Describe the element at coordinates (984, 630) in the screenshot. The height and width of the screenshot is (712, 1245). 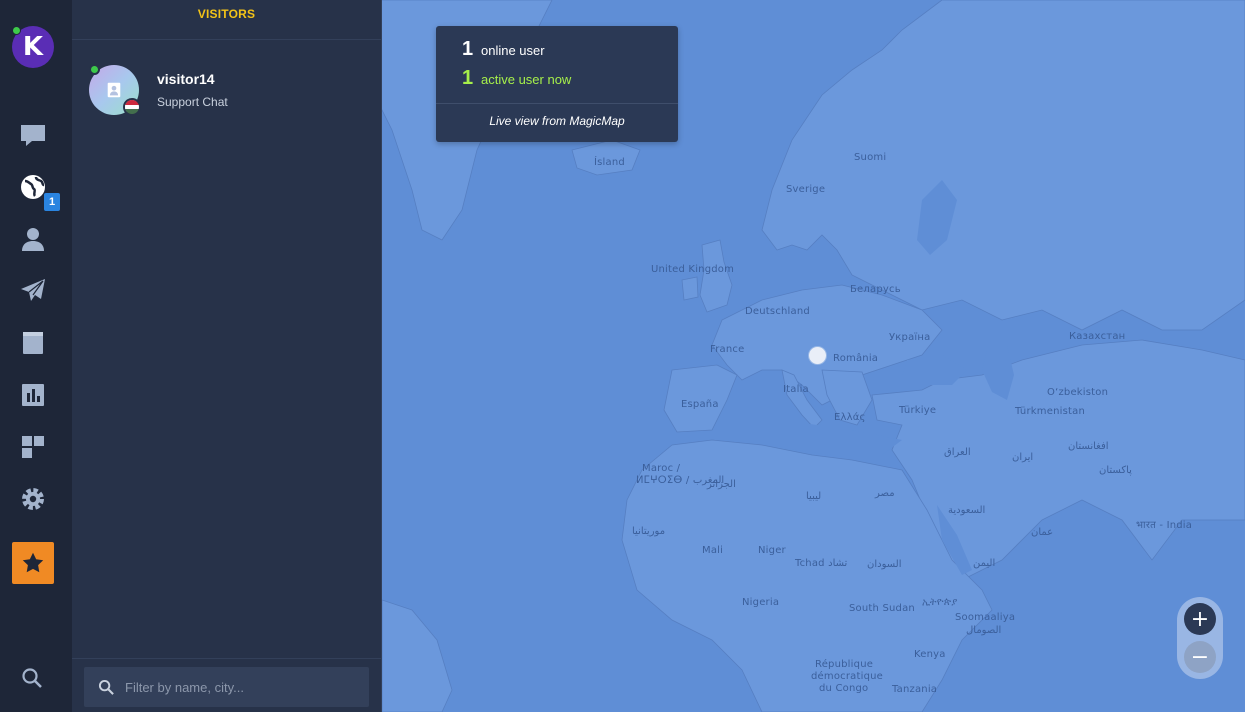
I see `map-label-somalia-2: الصومال` at that location.